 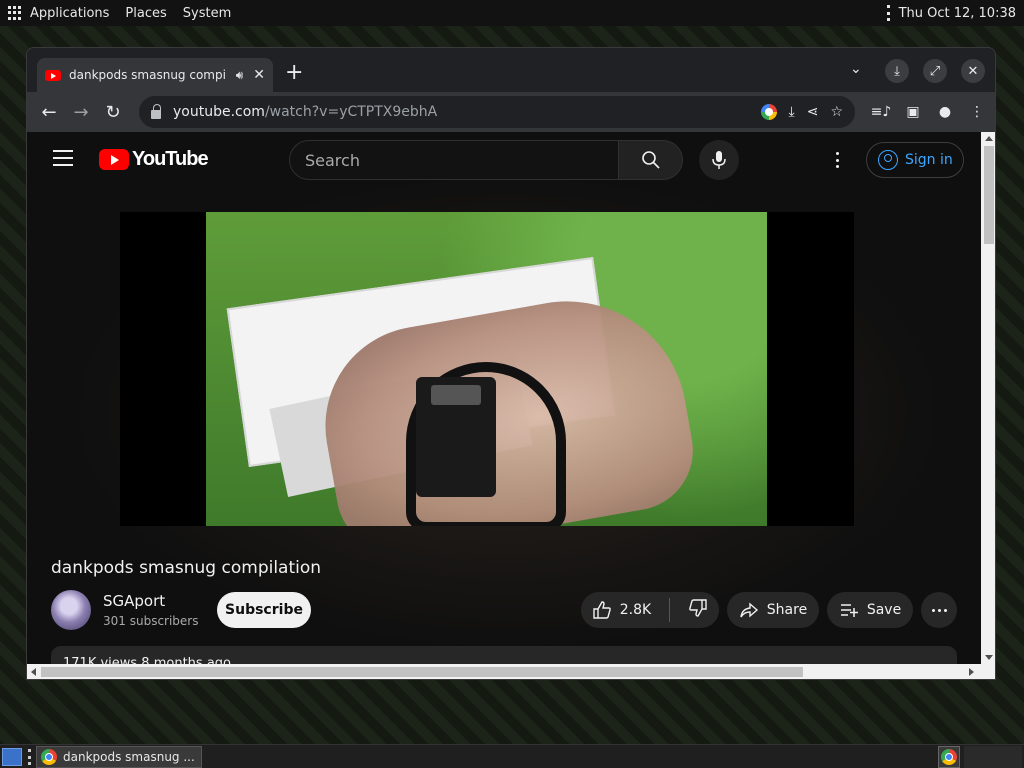 I want to click on back-button: ←, so click(x=49, y=112).